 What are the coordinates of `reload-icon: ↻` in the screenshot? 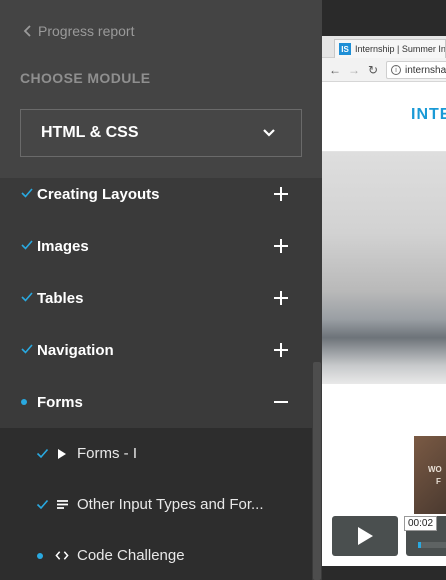 It's located at (373, 70).